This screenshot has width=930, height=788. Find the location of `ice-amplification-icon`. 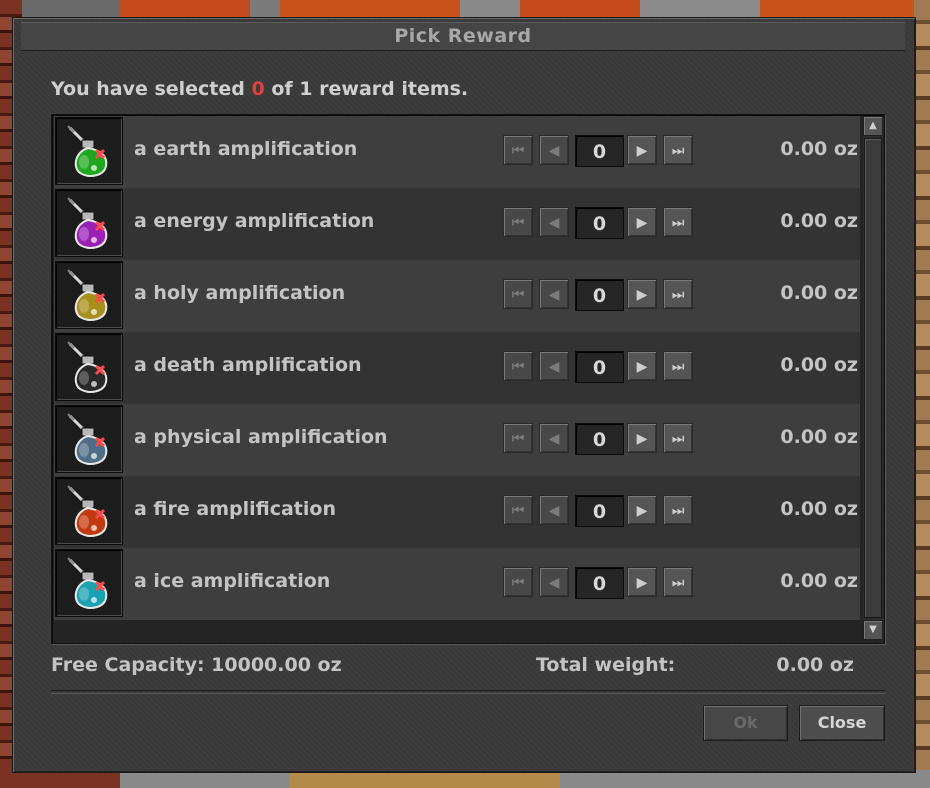

ice-amplification-icon is located at coordinates (87, 583).